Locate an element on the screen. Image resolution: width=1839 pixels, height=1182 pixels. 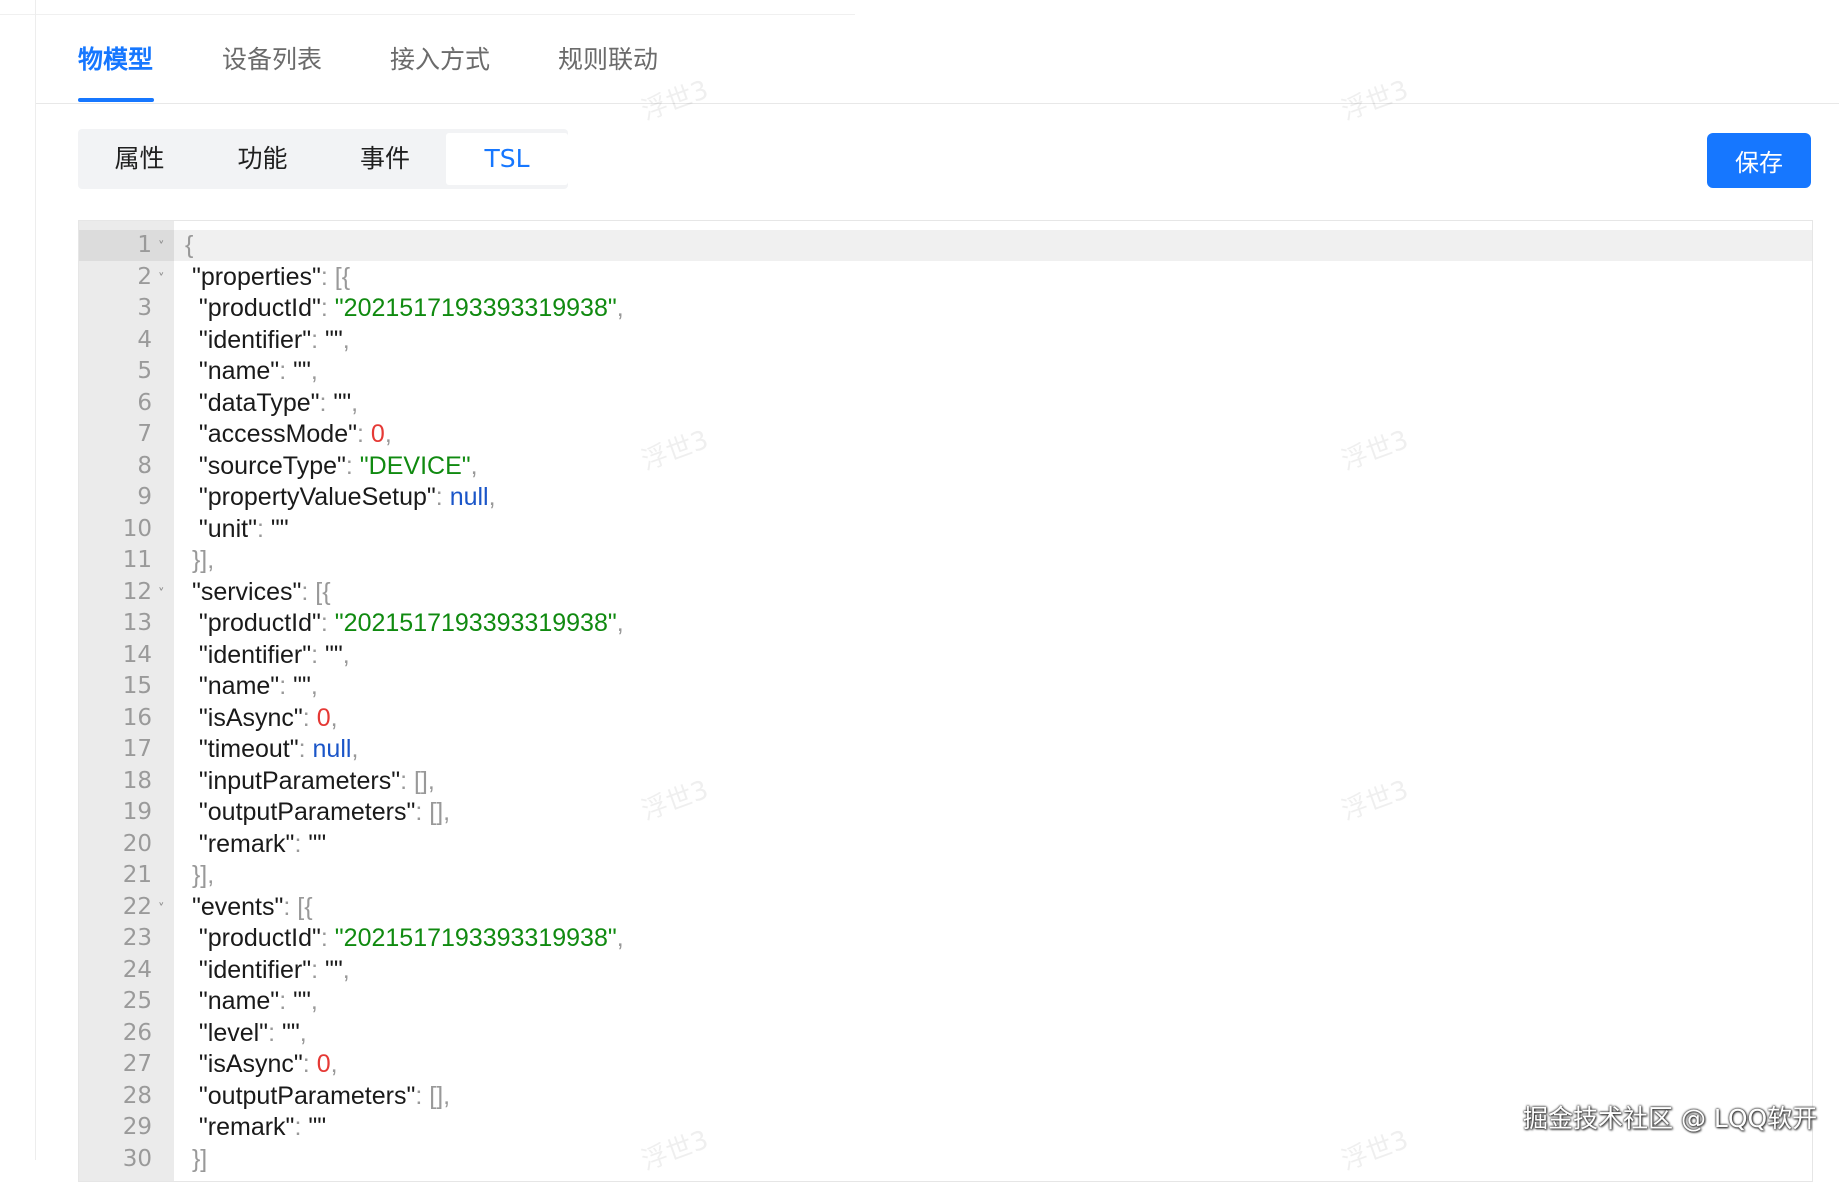
code-line: 6 "dataType": "", is located at coordinates (945, 403).